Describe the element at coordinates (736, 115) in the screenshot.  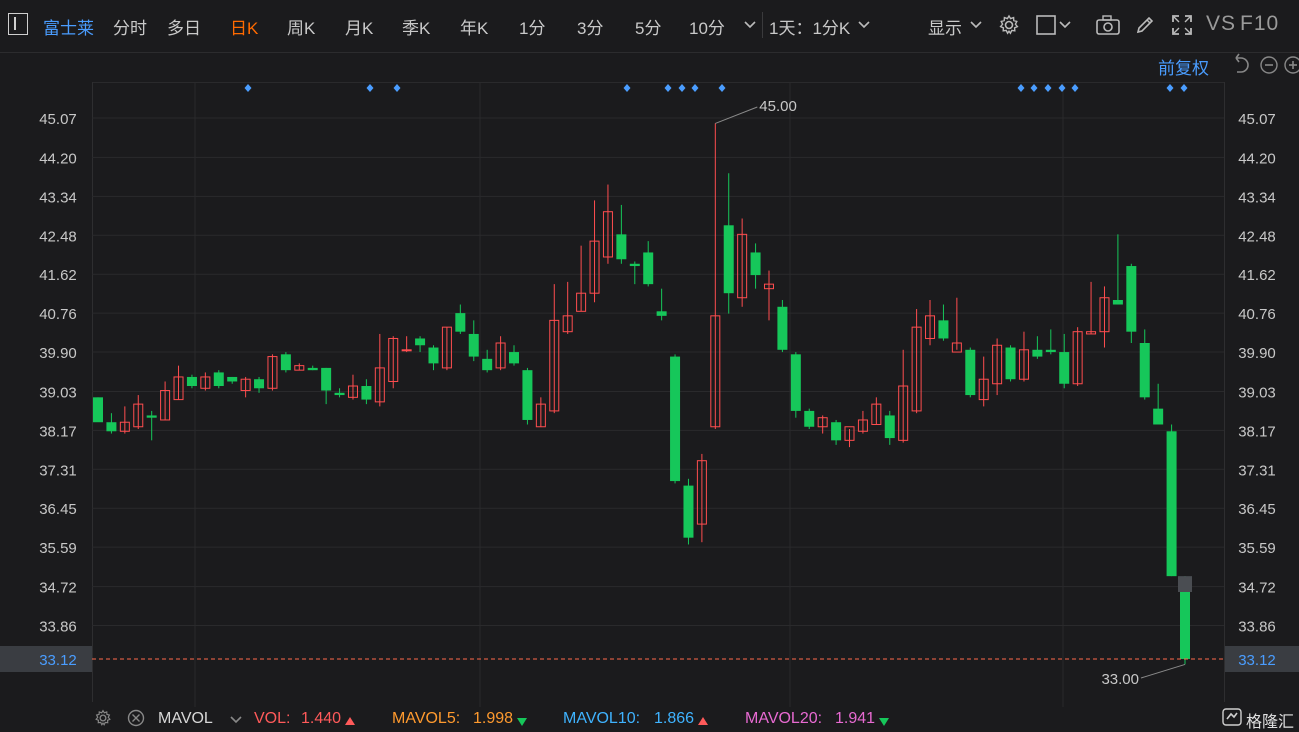
I see `max-price-leader` at that location.